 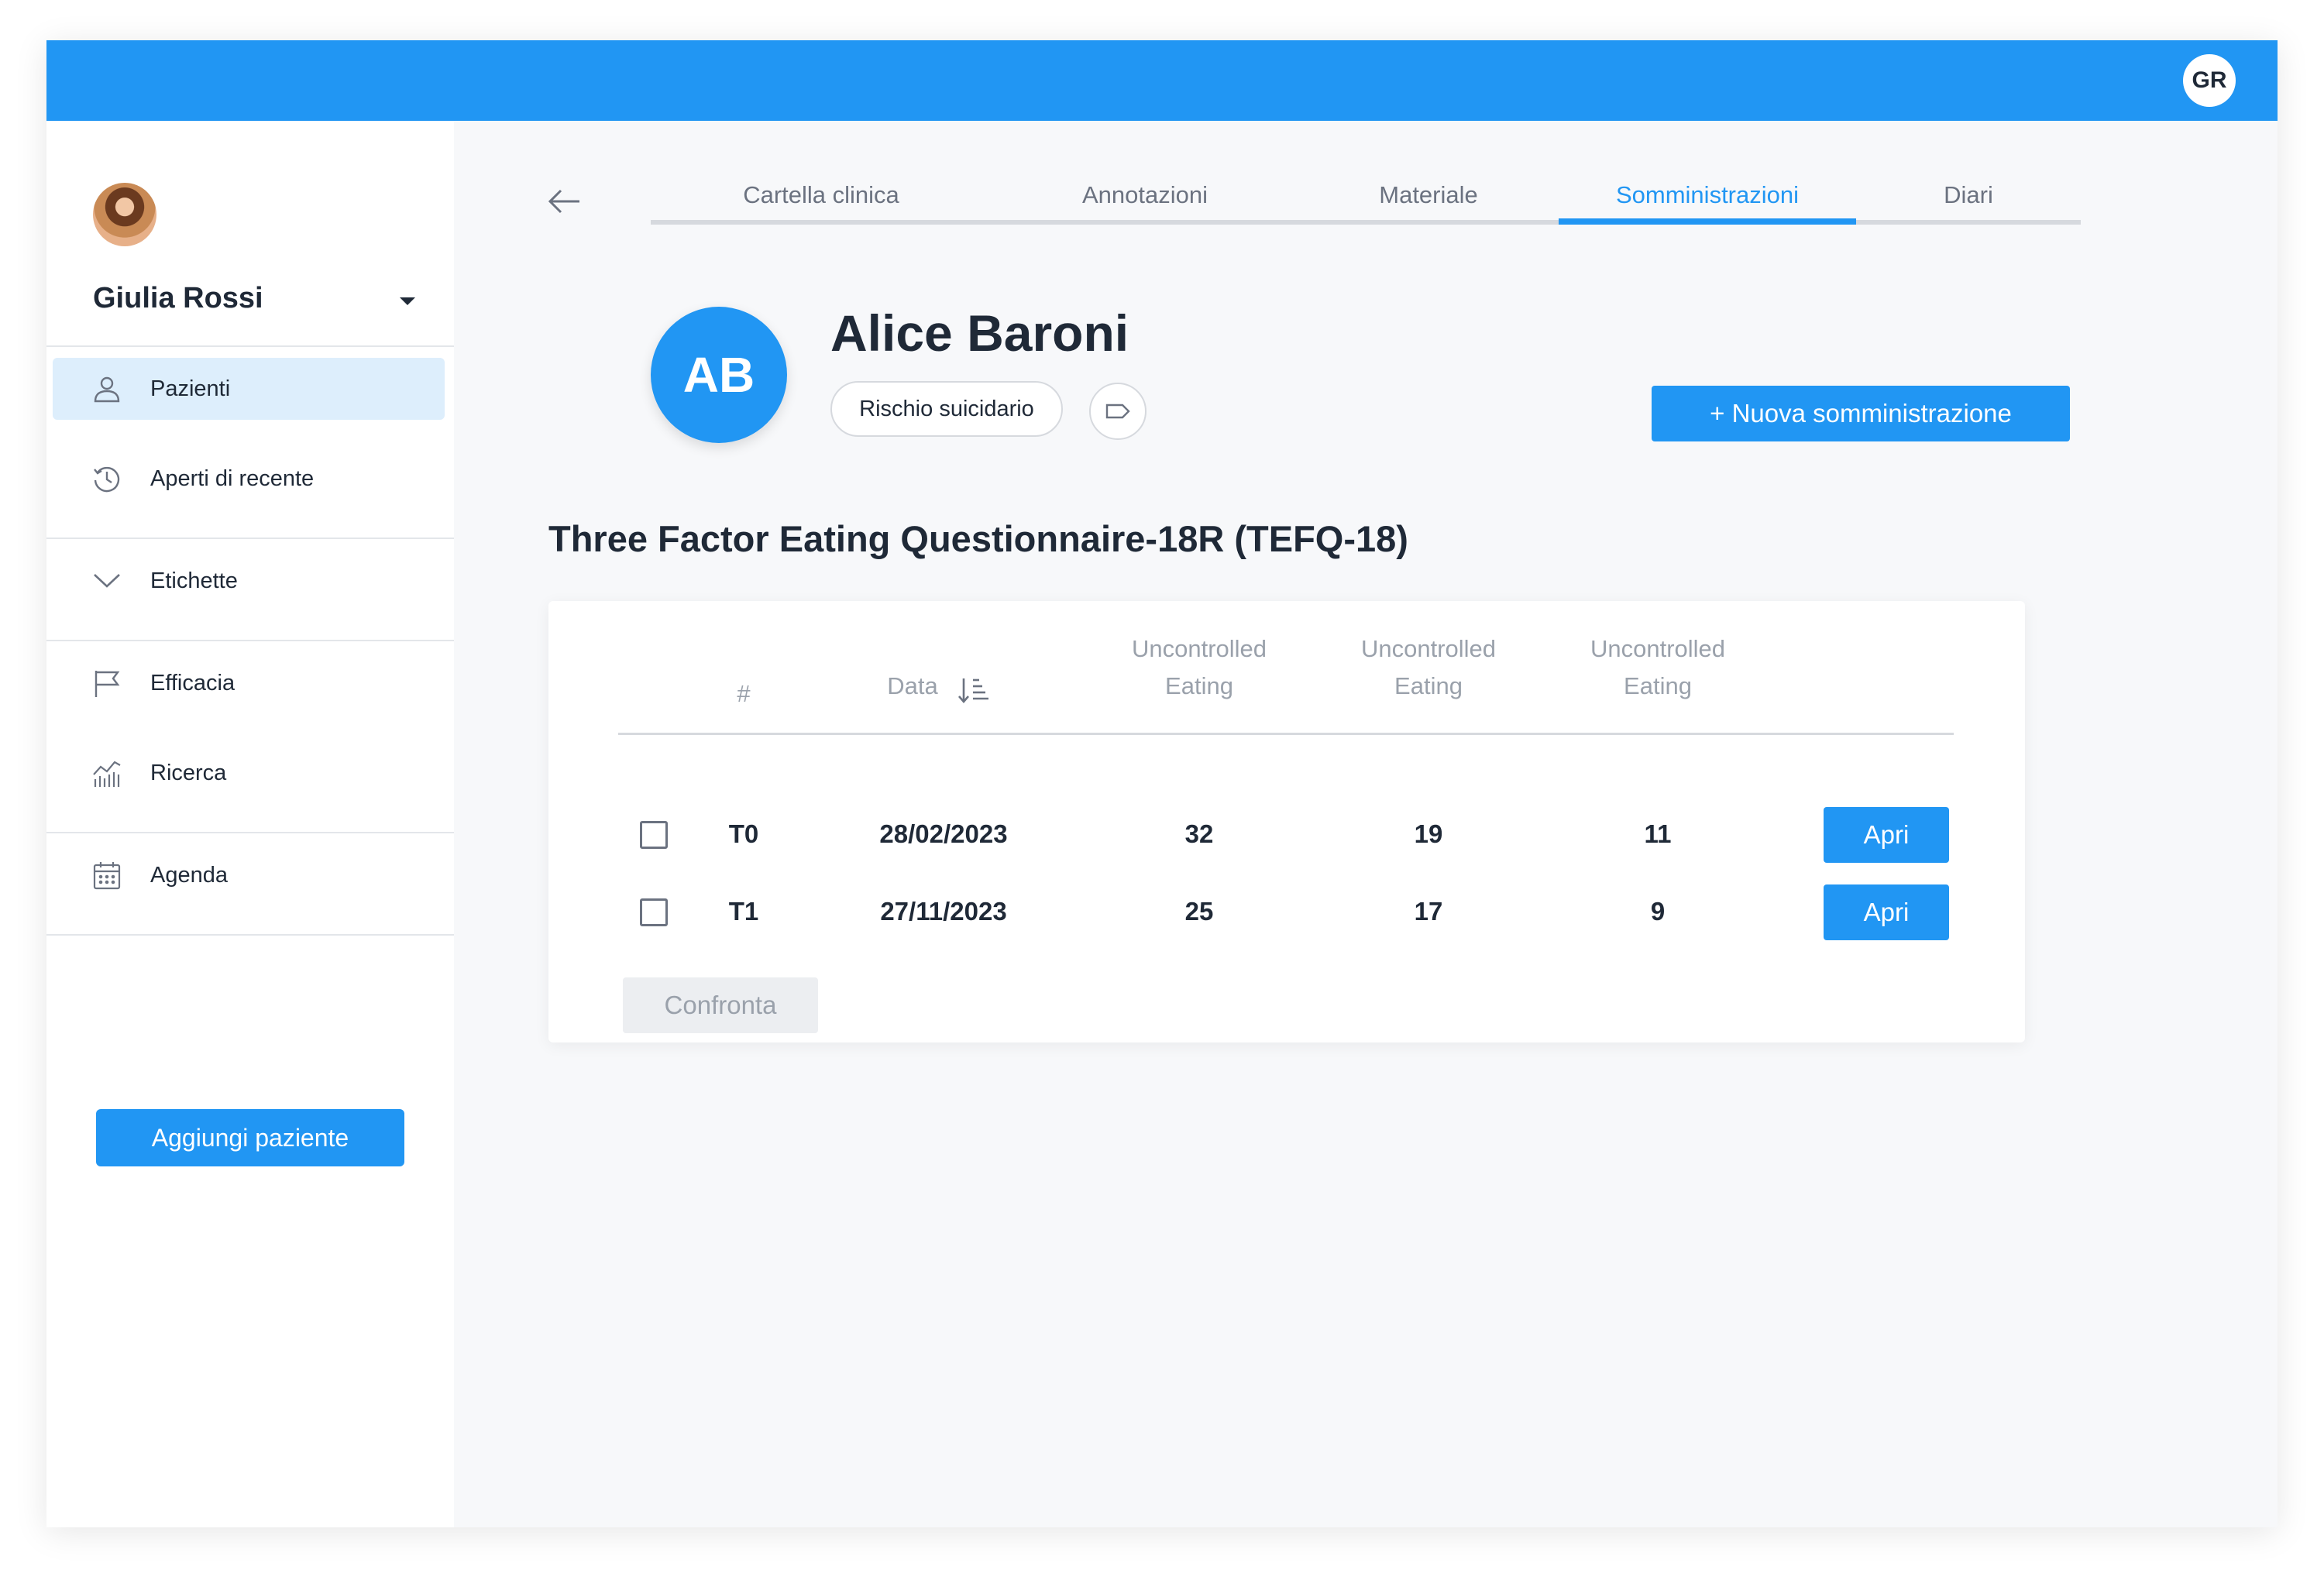 I want to click on tab-somministrazioni: Somministrazioni, so click(x=1707, y=195).